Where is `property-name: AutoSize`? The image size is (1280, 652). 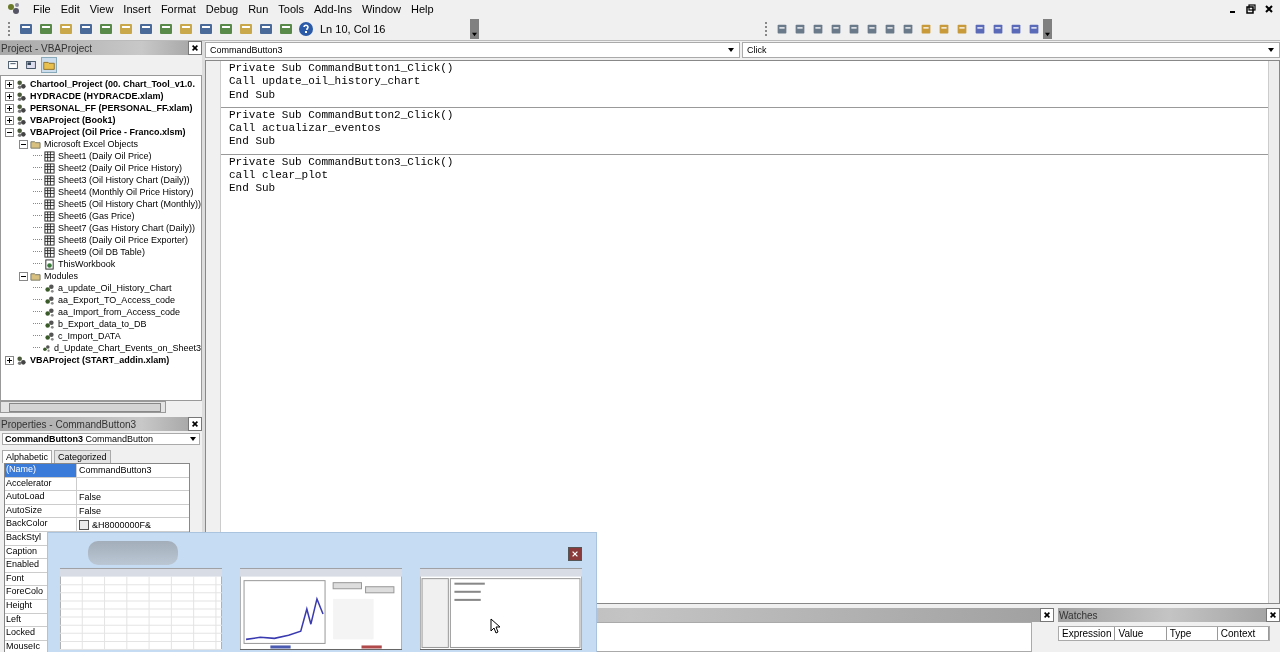 property-name: AutoSize is located at coordinates (41, 511).